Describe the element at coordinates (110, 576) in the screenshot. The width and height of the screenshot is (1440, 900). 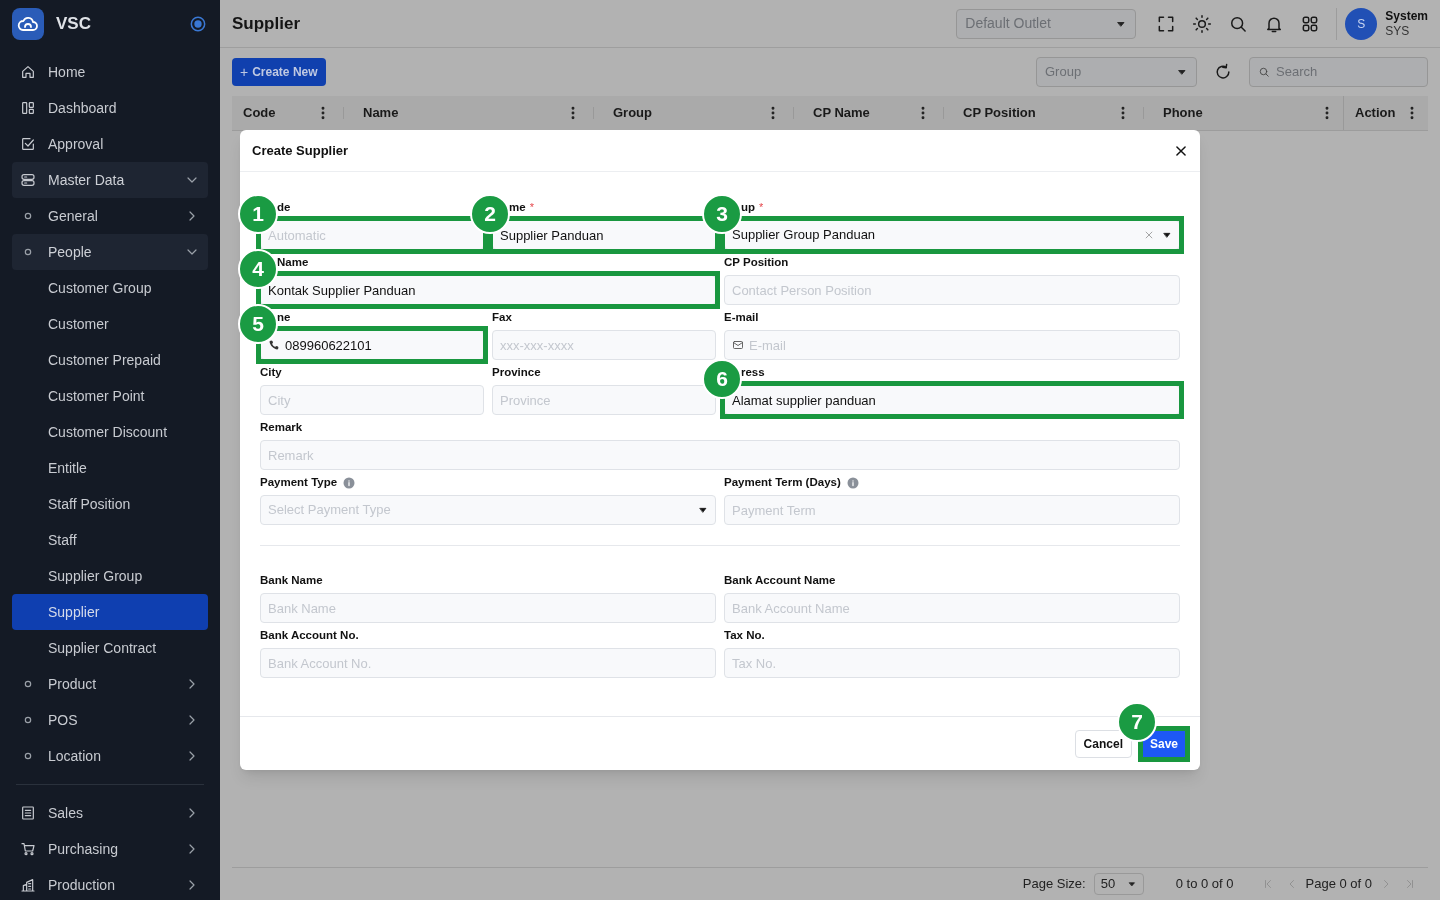
I see `nav-item: Supplier Group` at that location.